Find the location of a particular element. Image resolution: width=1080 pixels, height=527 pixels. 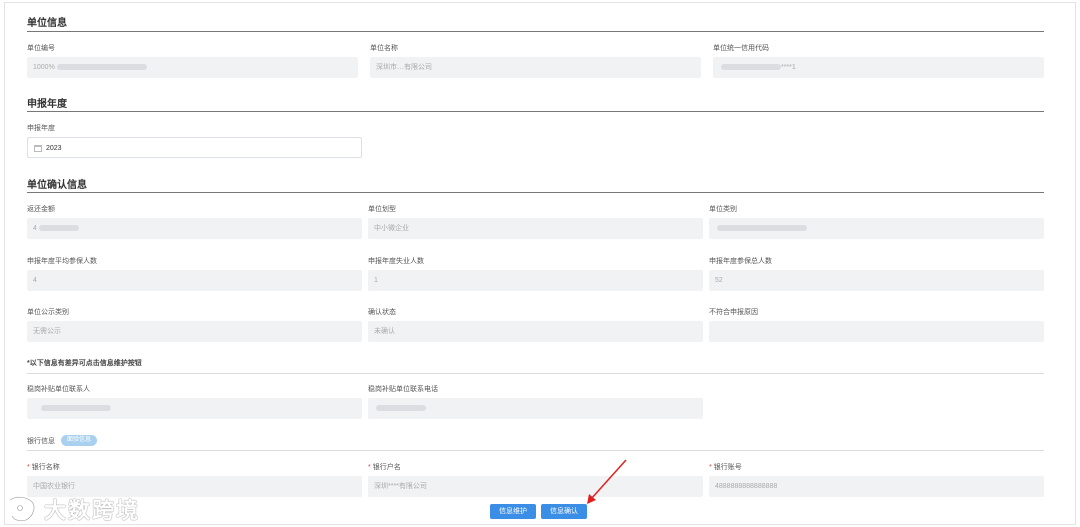

contact-person-field is located at coordinates (194, 408).